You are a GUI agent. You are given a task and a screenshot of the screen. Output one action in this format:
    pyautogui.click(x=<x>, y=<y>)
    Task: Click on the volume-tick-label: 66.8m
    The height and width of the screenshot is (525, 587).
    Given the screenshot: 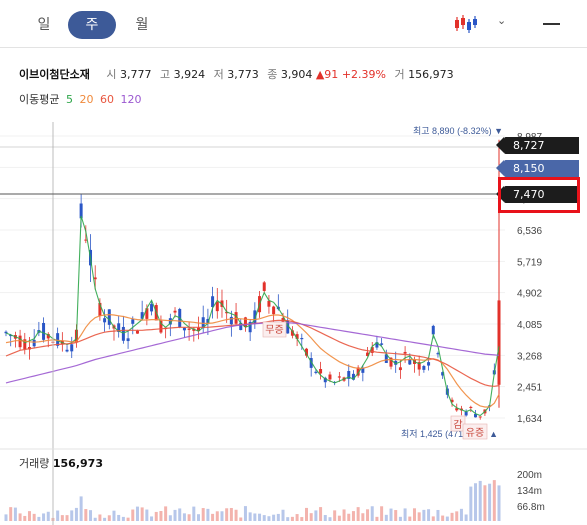 What is the action you would take?
    pyautogui.click(x=531, y=507)
    